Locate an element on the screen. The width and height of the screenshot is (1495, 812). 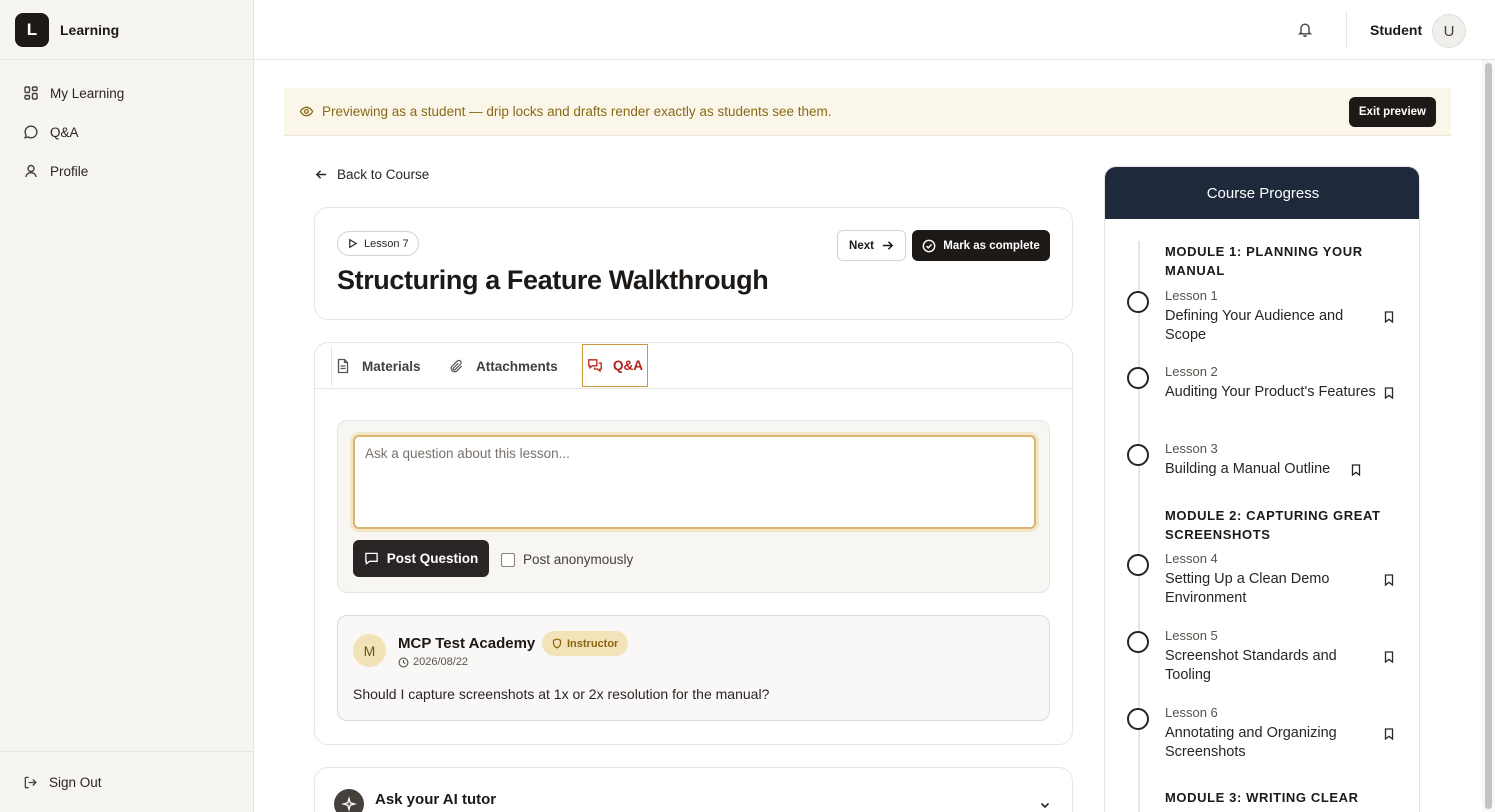
page-title: Structuring a Feature Walkthrough is located at coordinates (553, 280).